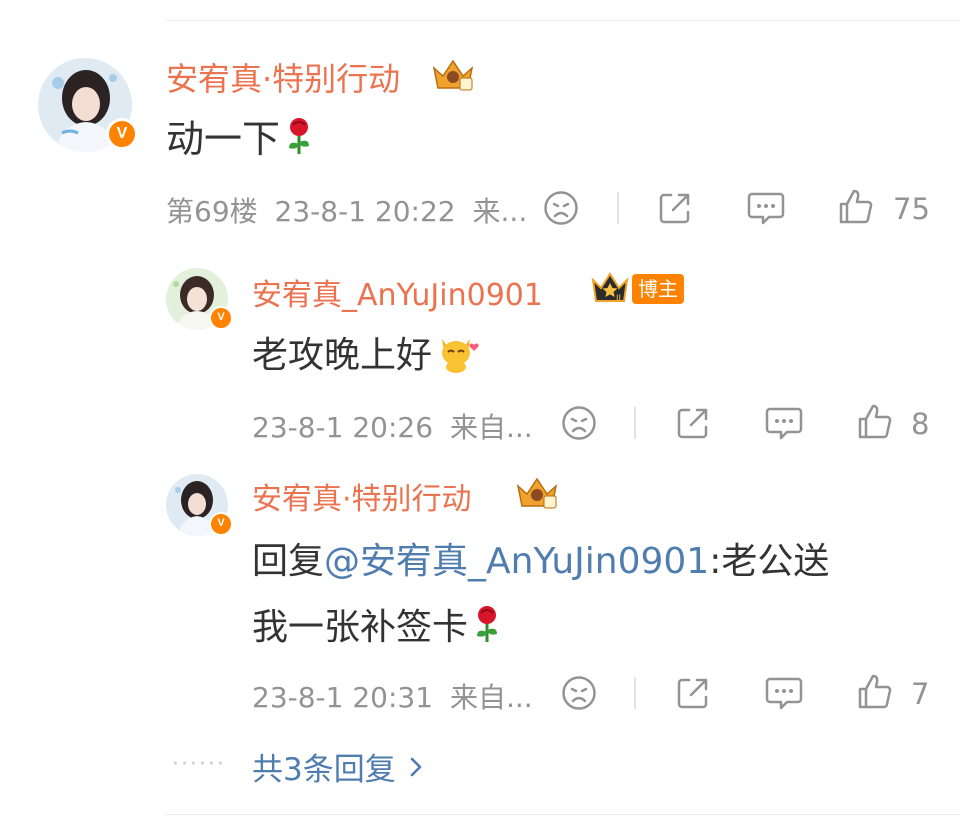  I want to click on more-replies-dots: ······, so click(199, 764).